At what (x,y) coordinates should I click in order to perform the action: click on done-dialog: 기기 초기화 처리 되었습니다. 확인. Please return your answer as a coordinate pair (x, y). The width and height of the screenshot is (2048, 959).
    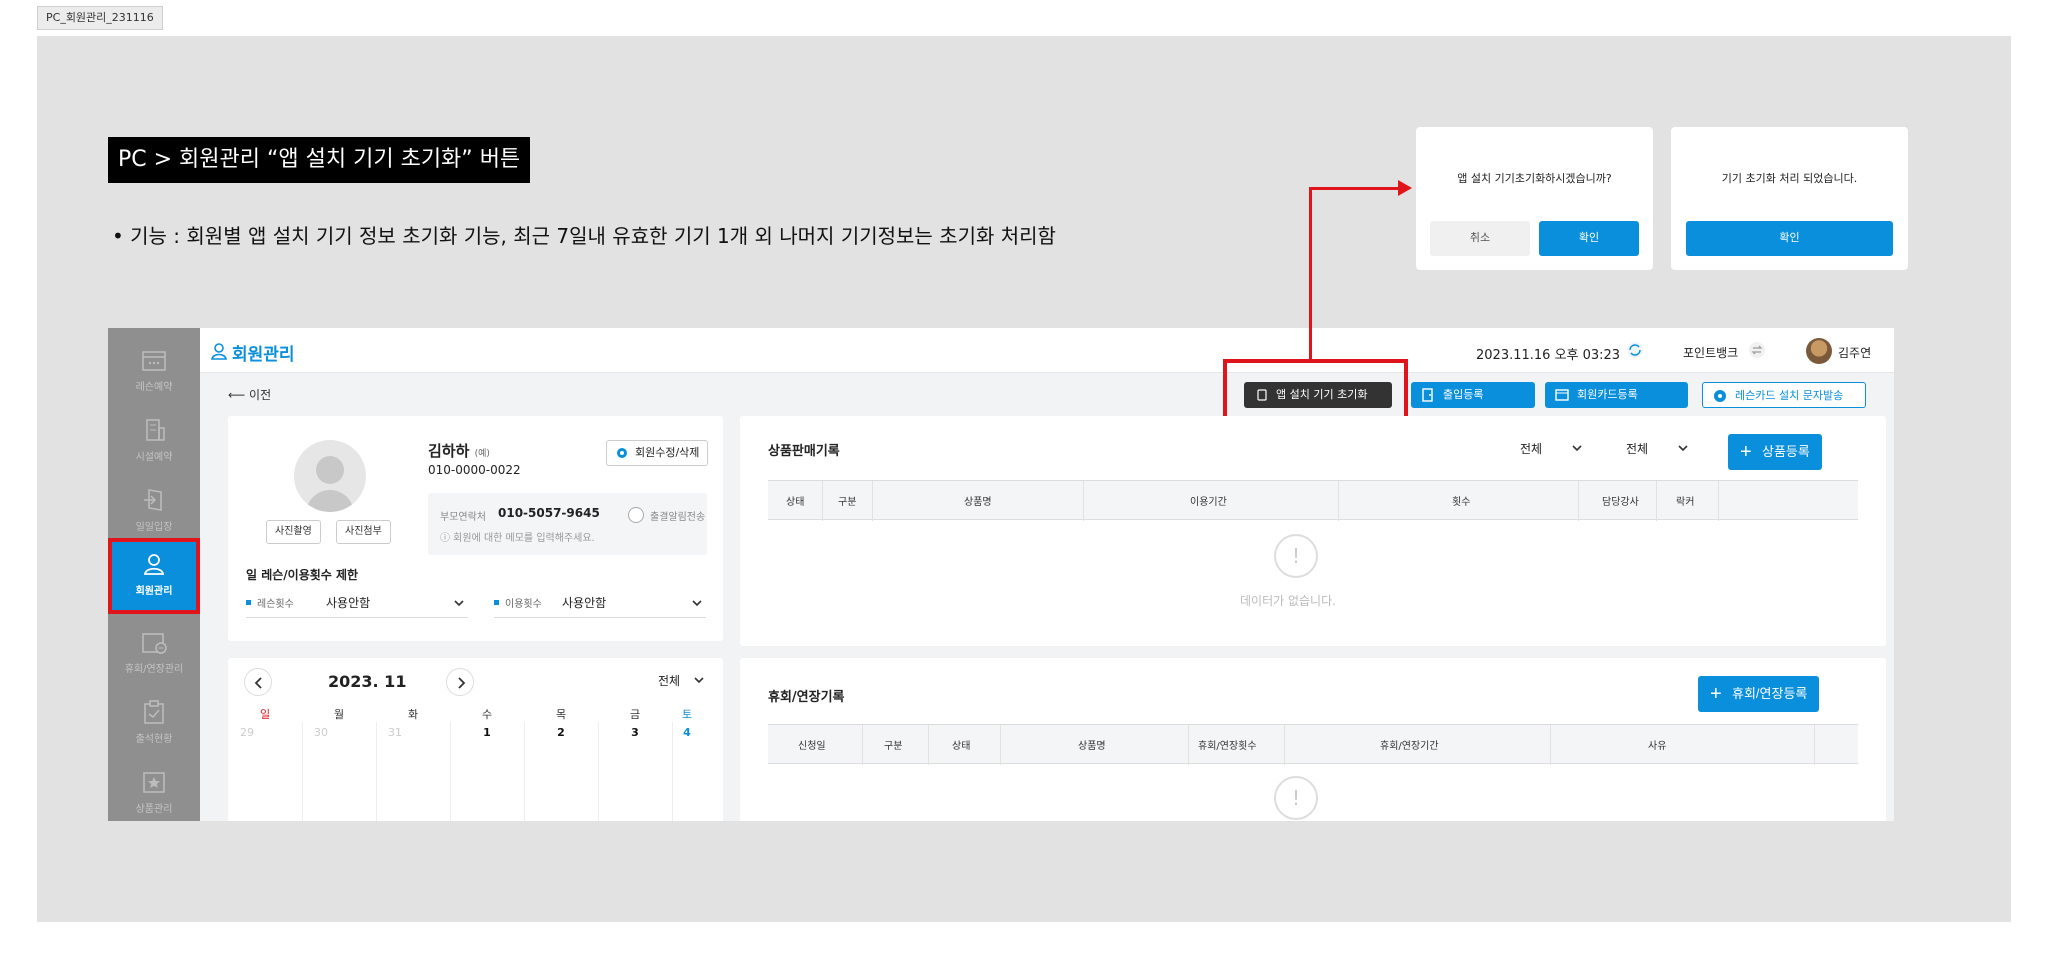
    Looking at the image, I should click on (1789, 198).